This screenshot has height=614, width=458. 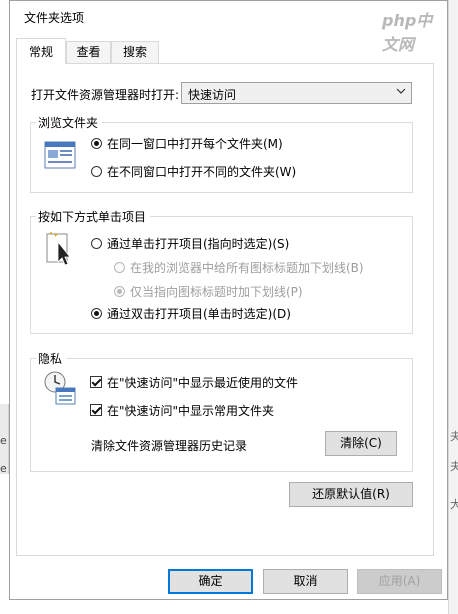 I want to click on different-window-label: 在不同窗口中打开不同的文件夹(W), so click(x=201, y=171).